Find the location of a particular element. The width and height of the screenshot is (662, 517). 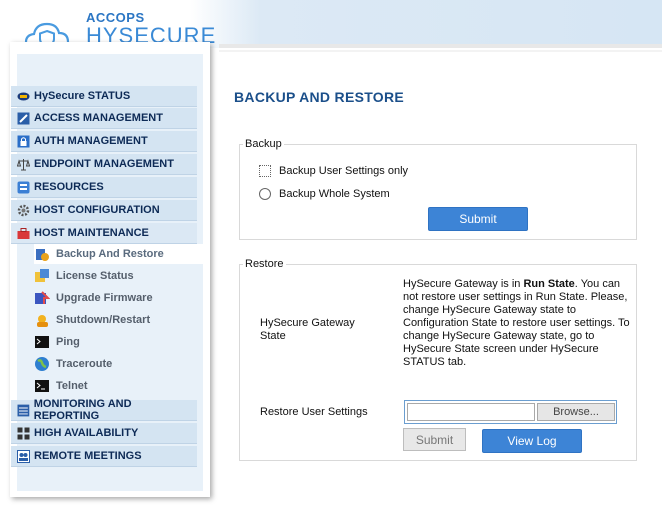

restore-submit-button: Submit is located at coordinates (434, 439).